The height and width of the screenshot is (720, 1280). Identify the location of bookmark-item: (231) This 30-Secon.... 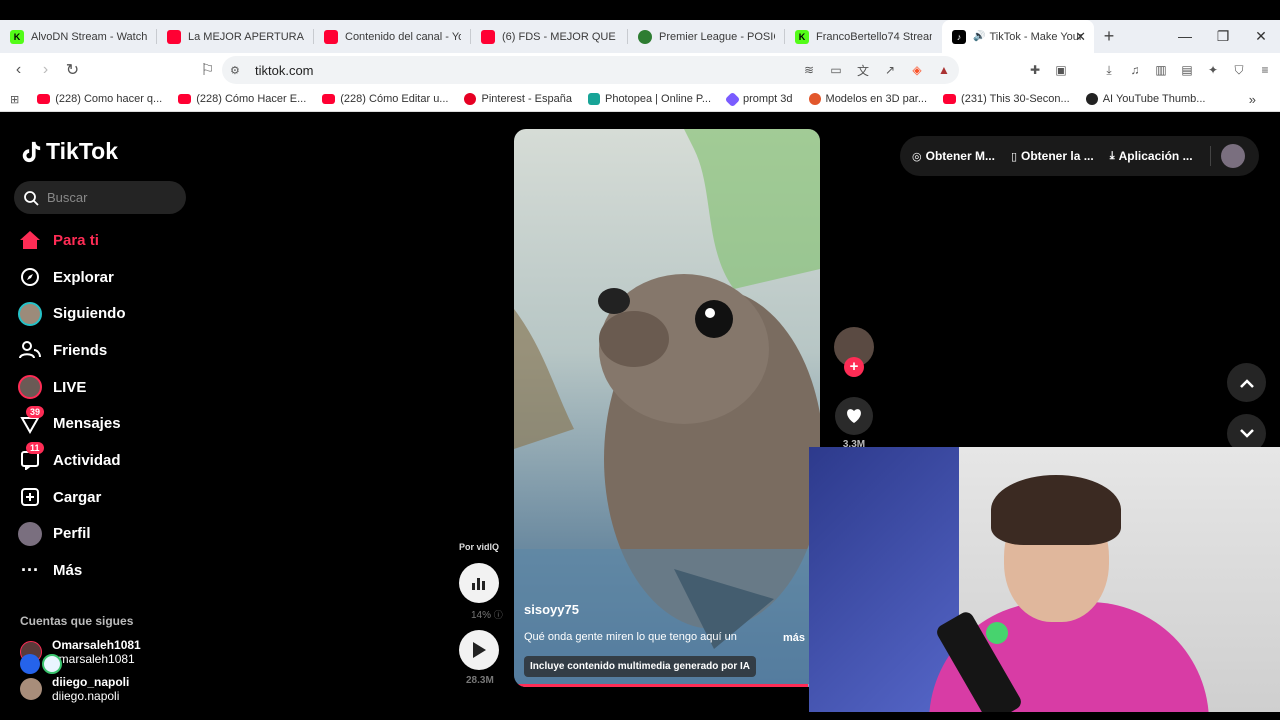
(1006, 99).